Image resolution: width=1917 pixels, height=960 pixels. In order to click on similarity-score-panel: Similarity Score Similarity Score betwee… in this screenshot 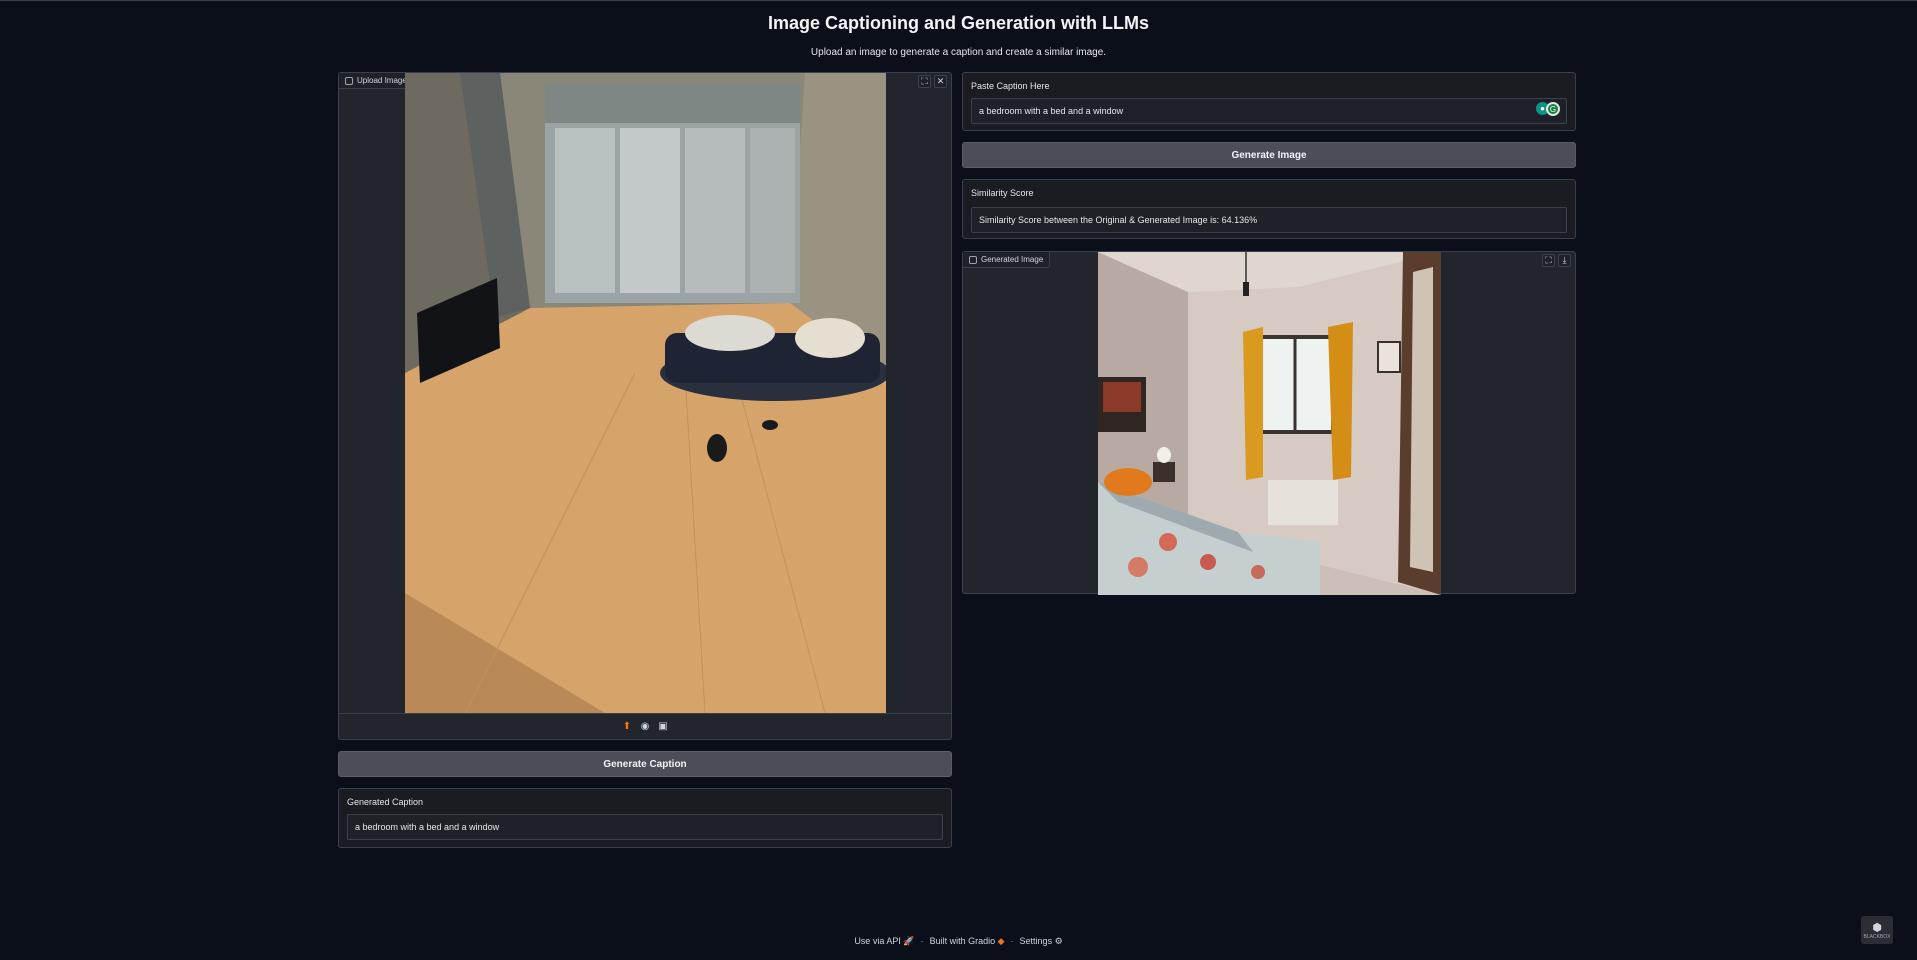, I will do `click(1269, 209)`.